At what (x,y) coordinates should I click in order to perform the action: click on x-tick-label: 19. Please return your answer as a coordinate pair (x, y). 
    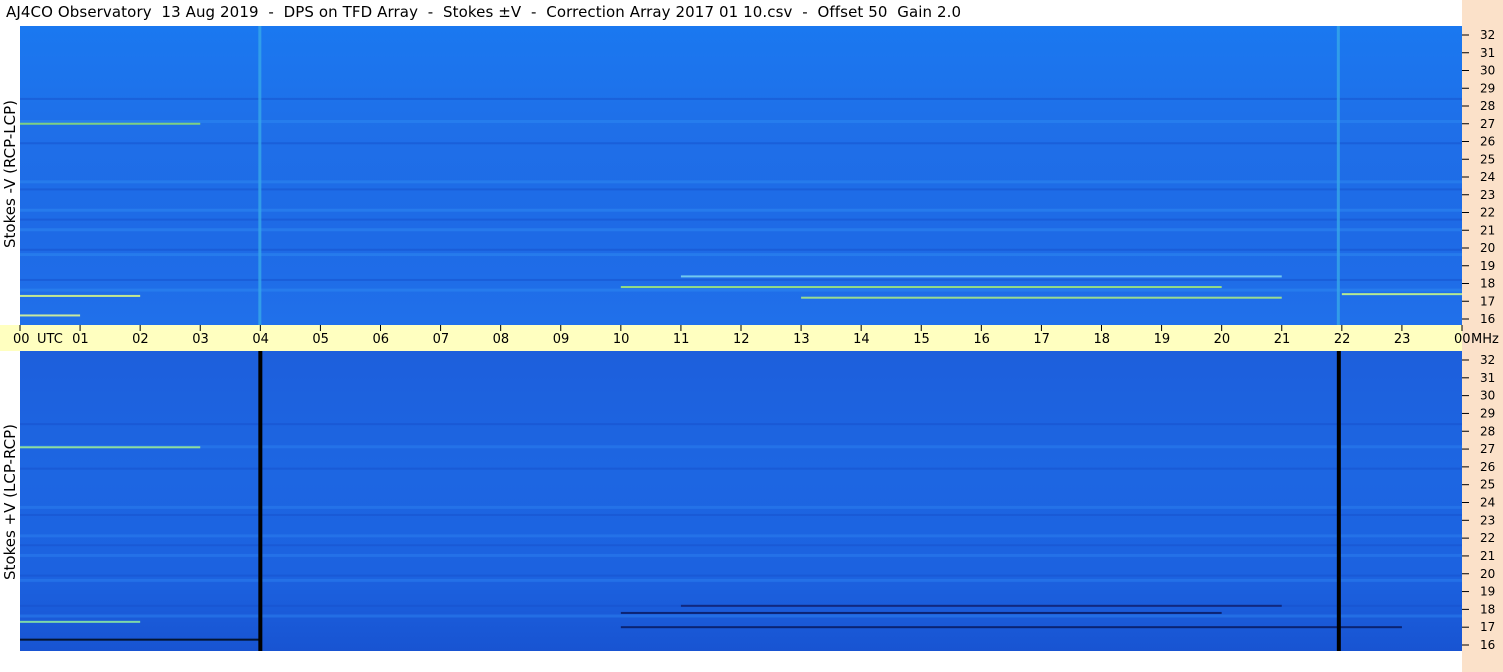
    Looking at the image, I should click on (1162, 339).